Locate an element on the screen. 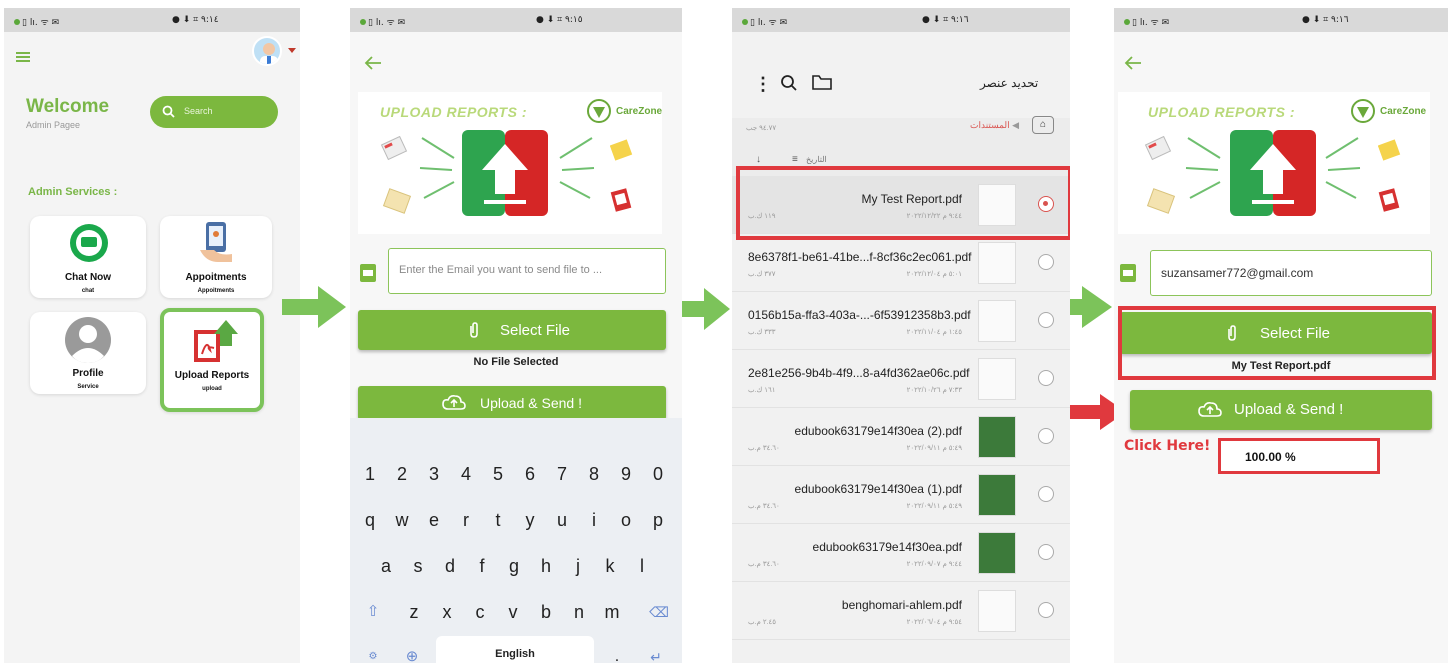 The image size is (1448, 663). cloud-upload-icon is located at coordinates (1210, 409).